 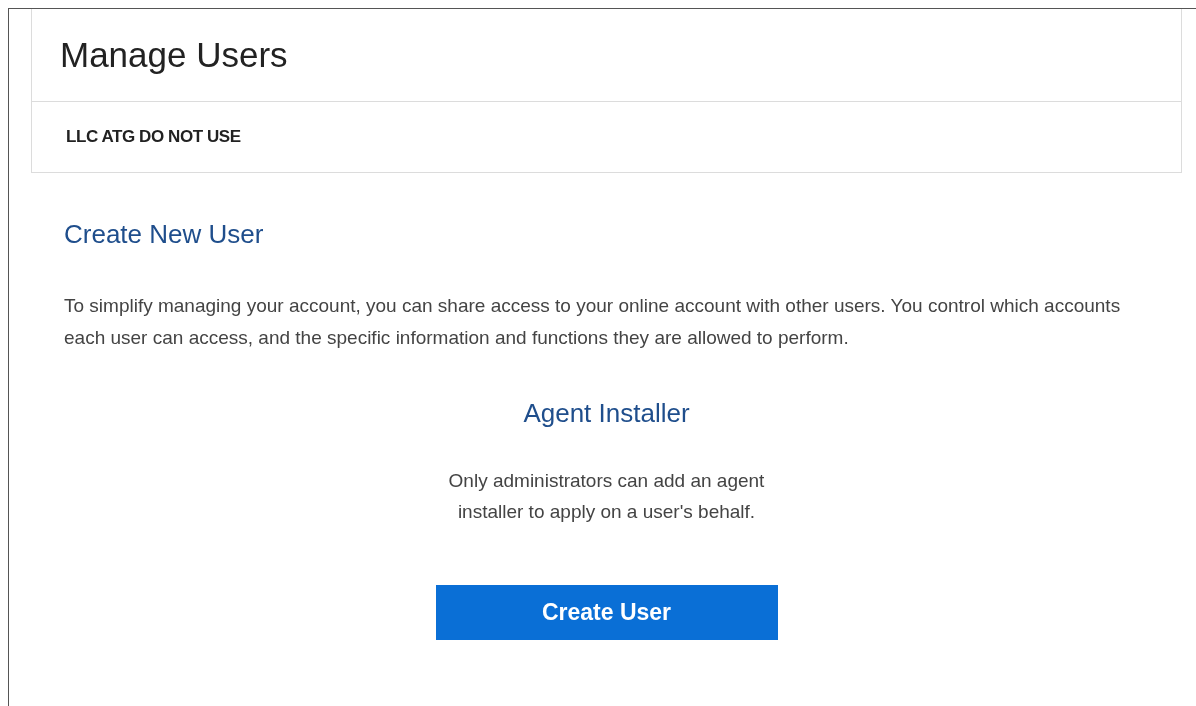 I want to click on account-name: LLC ATG DO NOT USE, so click(x=153, y=137).